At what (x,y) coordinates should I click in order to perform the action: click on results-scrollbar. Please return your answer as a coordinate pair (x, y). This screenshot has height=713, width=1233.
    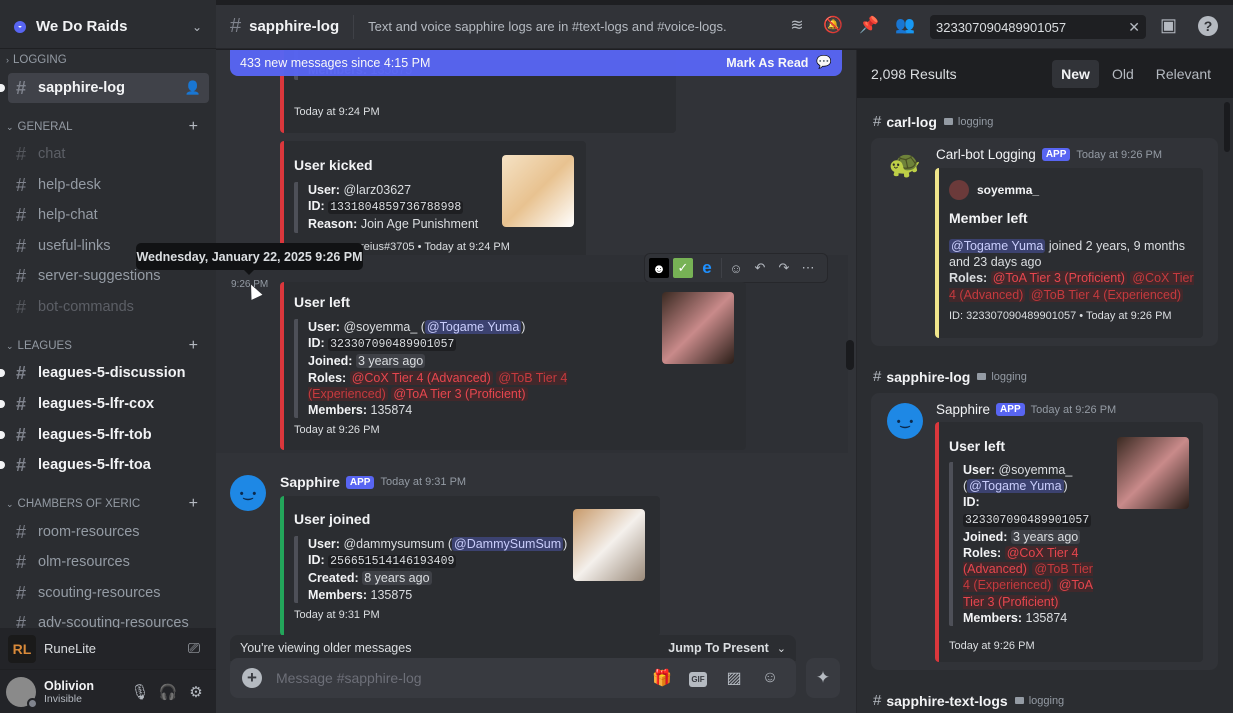
    Looking at the image, I should click on (1227, 127).